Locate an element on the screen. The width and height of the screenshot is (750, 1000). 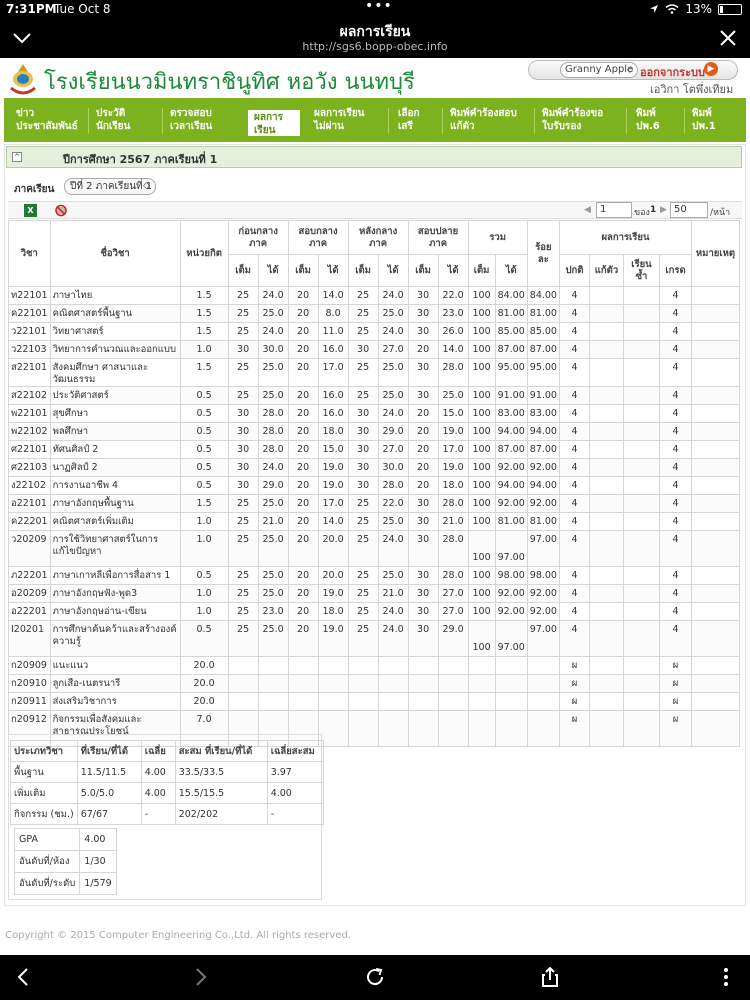
page-size-input: 50 is located at coordinates (689, 210).